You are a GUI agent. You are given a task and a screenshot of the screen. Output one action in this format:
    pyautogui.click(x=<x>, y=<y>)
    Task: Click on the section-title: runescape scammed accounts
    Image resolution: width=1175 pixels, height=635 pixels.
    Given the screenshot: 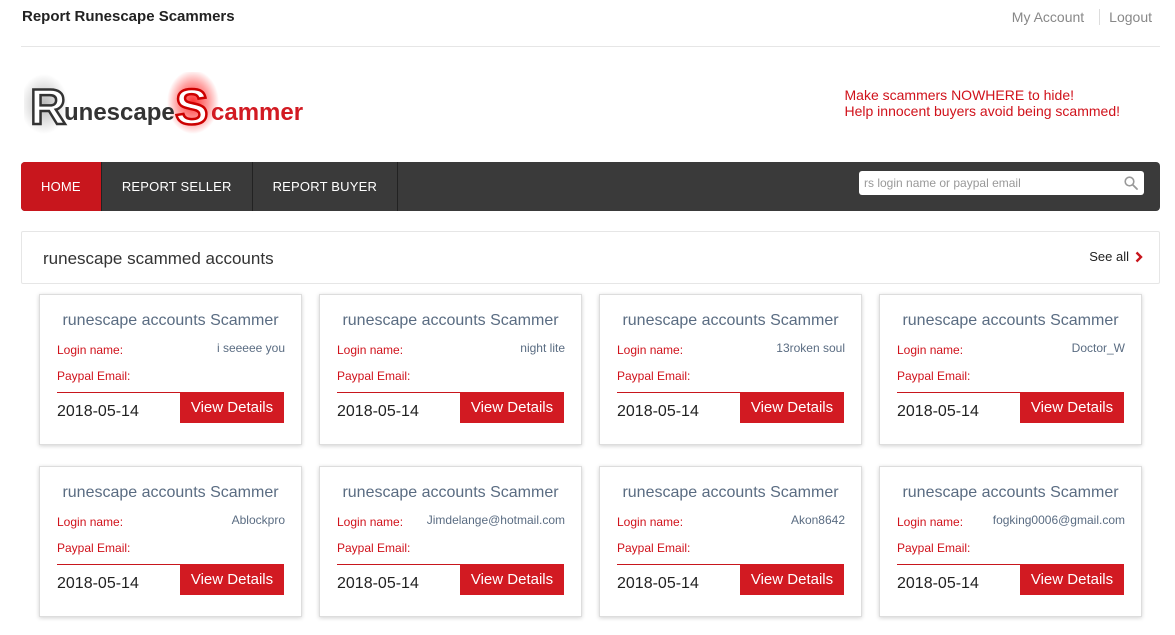 What is the action you would take?
    pyautogui.click(x=158, y=258)
    